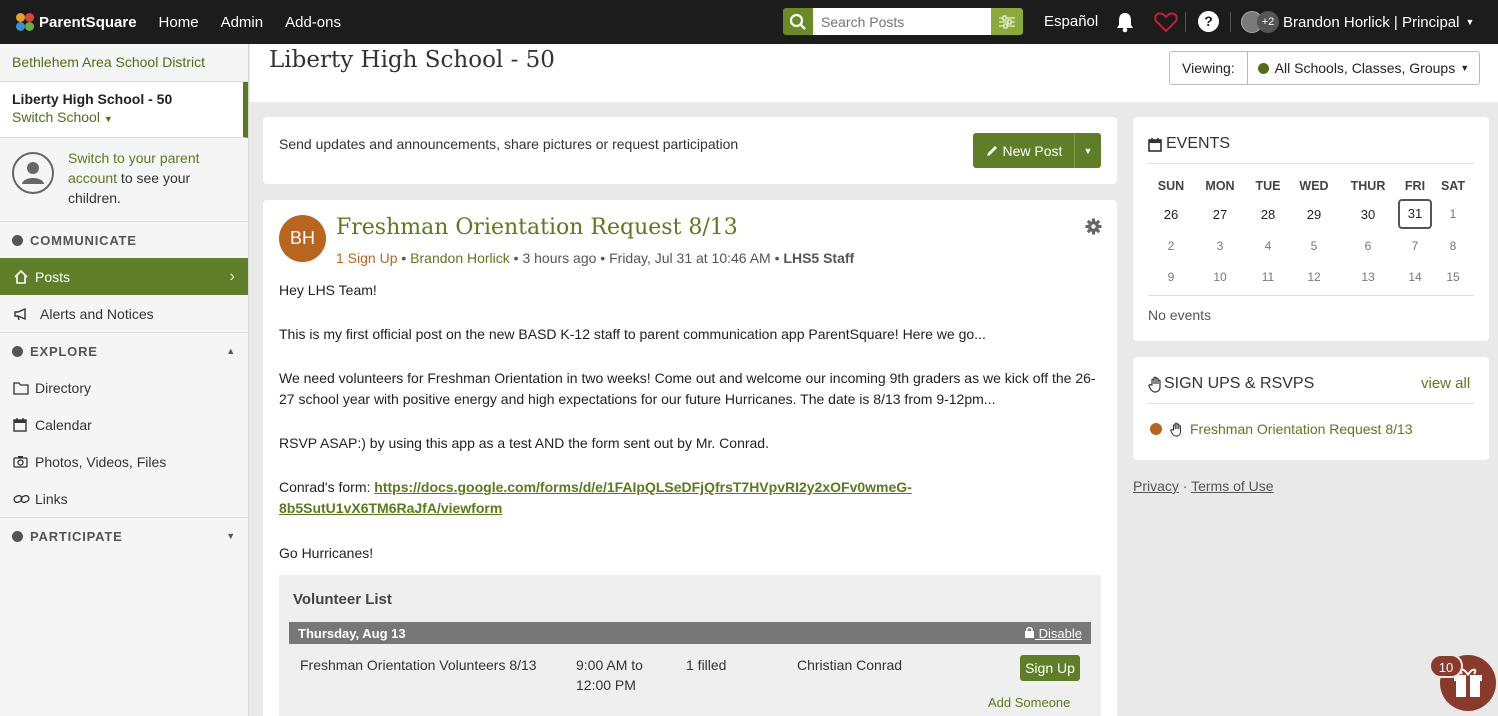  What do you see at coordinates (1314, 186) in the screenshot?
I see `cal-day-header: WED` at bounding box center [1314, 186].